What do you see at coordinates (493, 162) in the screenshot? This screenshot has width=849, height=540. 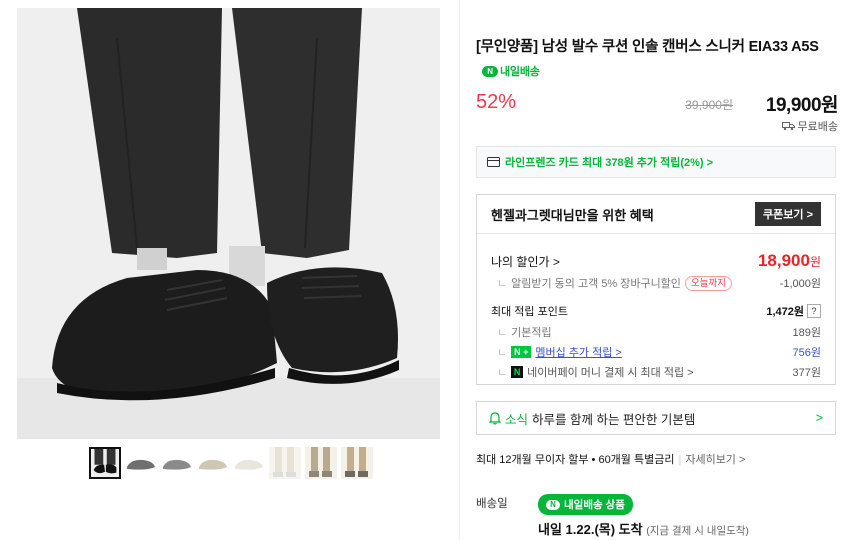 I see `credit-card-icon` at bounding box center [493, 162].